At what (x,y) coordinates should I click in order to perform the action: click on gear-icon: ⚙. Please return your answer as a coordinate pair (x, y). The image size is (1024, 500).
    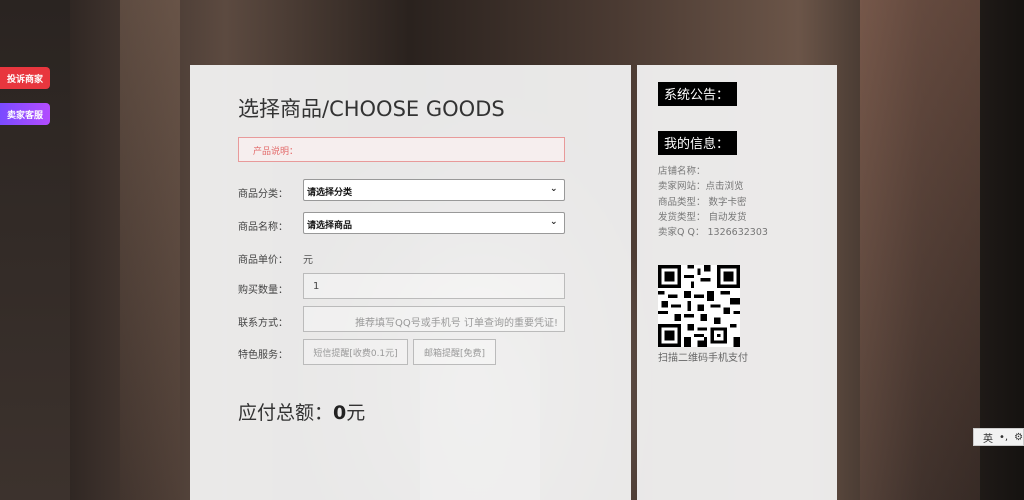
    Looking at the image, I should click on (1018, 437).